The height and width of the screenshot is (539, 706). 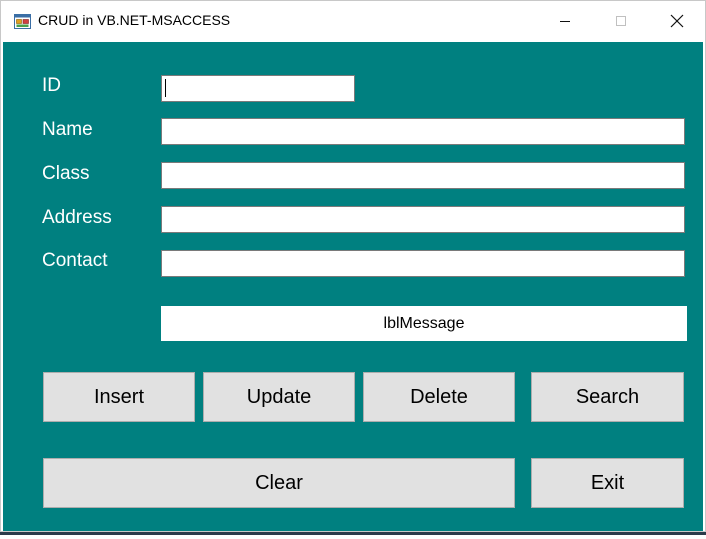 I want to click on class-field, so click(x=423, y=175).